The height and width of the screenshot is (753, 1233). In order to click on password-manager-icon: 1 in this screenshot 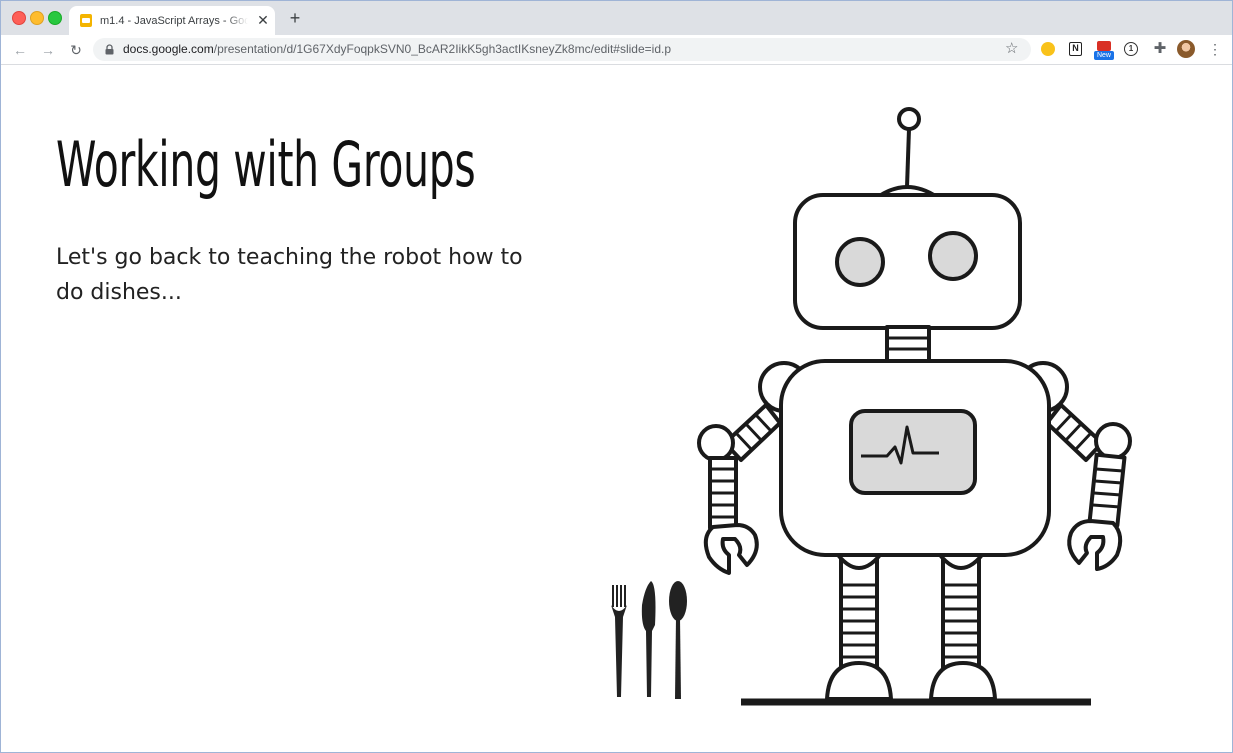, I will do `click(1131, 49)`.